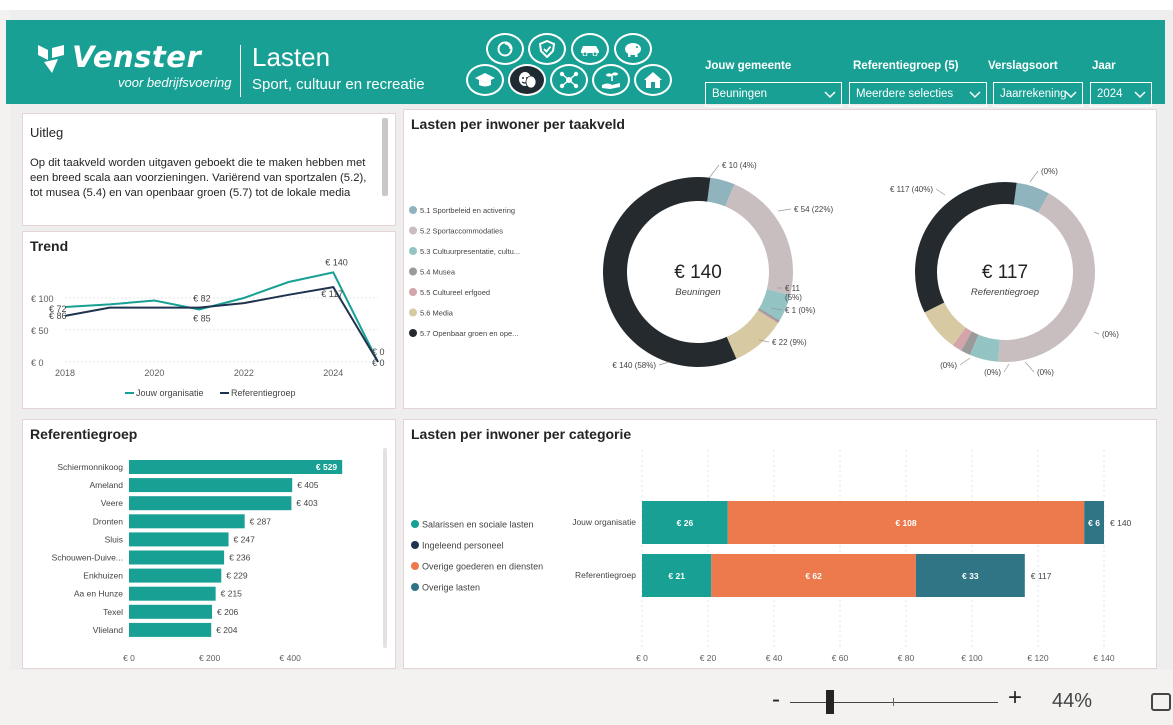 This screenshot has height=725, width=1173. I want to click on y-tick-label: € 100, so click(42, 299).